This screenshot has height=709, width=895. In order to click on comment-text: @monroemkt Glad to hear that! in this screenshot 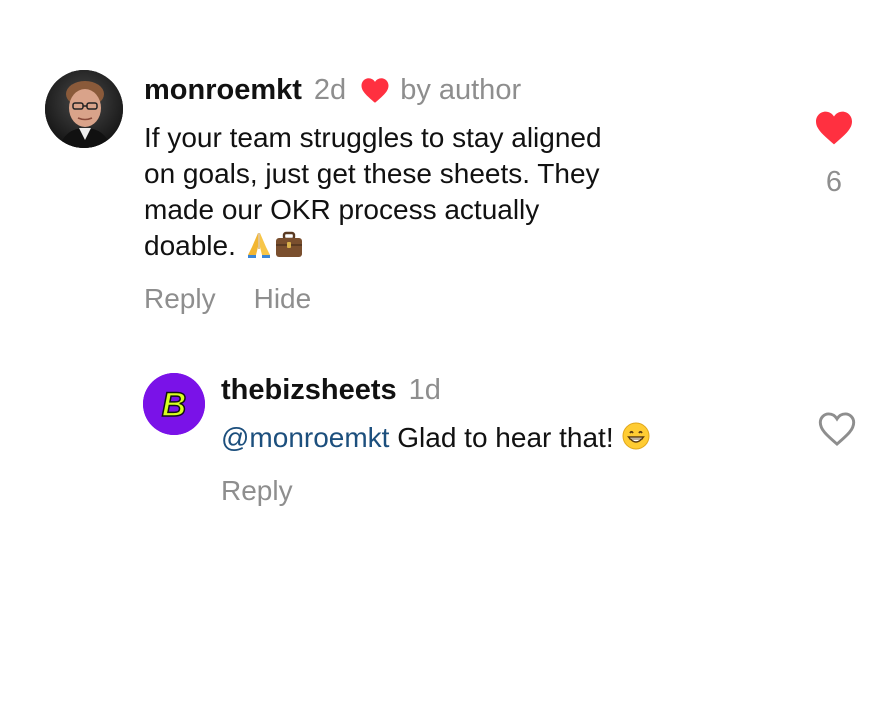, I will do `click(436, 438)`.